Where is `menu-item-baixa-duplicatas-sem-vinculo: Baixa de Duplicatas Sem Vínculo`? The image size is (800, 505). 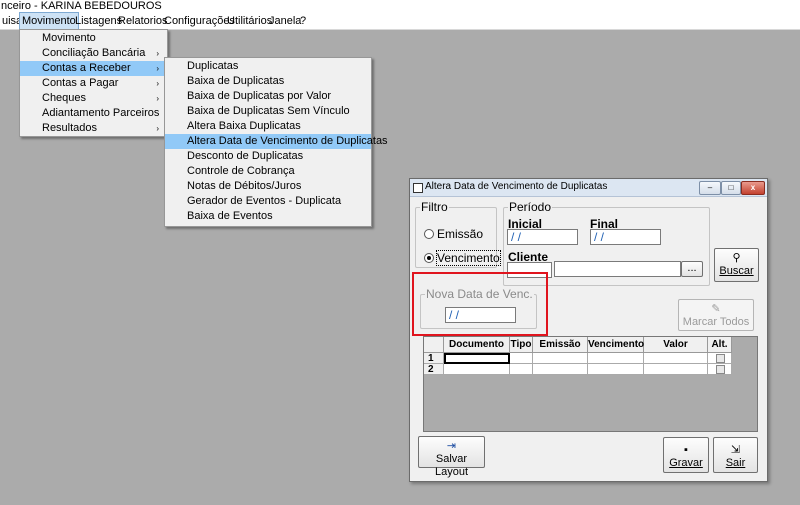 menu-item-baixa-duplicatas-sem-vinculo: Baixa de Duplicatas Sem Vínculo is located at coordinates (268, 111).